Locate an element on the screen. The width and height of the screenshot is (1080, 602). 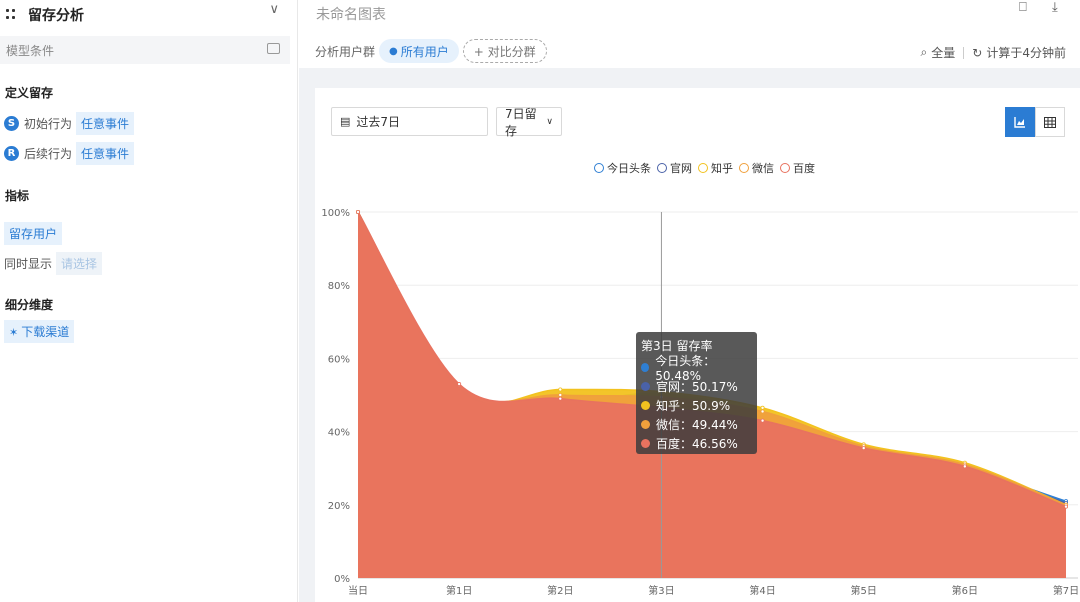
y-tick-label: 20% is located at coordinates (339, 506).